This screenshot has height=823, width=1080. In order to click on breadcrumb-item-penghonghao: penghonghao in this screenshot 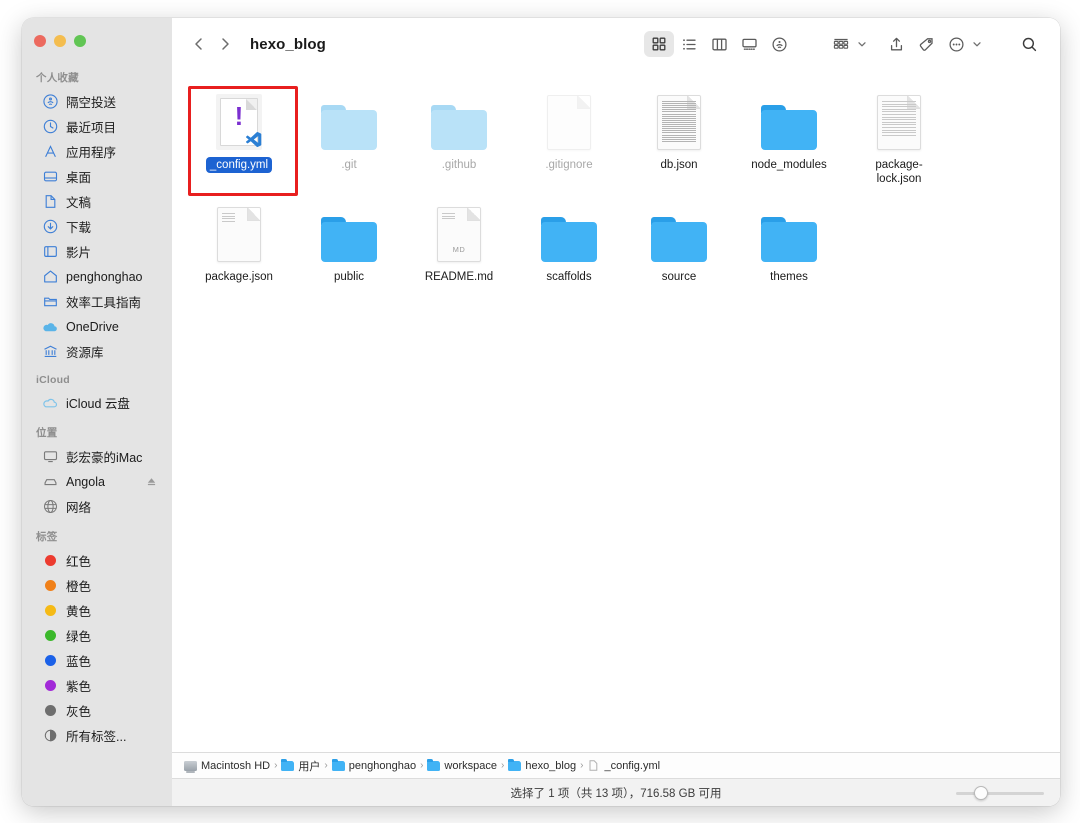, I will do `click(374, 765)`.